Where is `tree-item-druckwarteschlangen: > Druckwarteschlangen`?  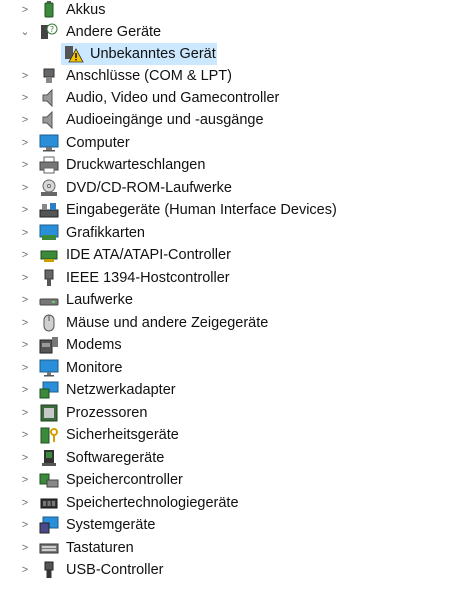
tree-item-druckwarteschlangen: > Druckwarteschlangen is located at coordinates (234, 165).